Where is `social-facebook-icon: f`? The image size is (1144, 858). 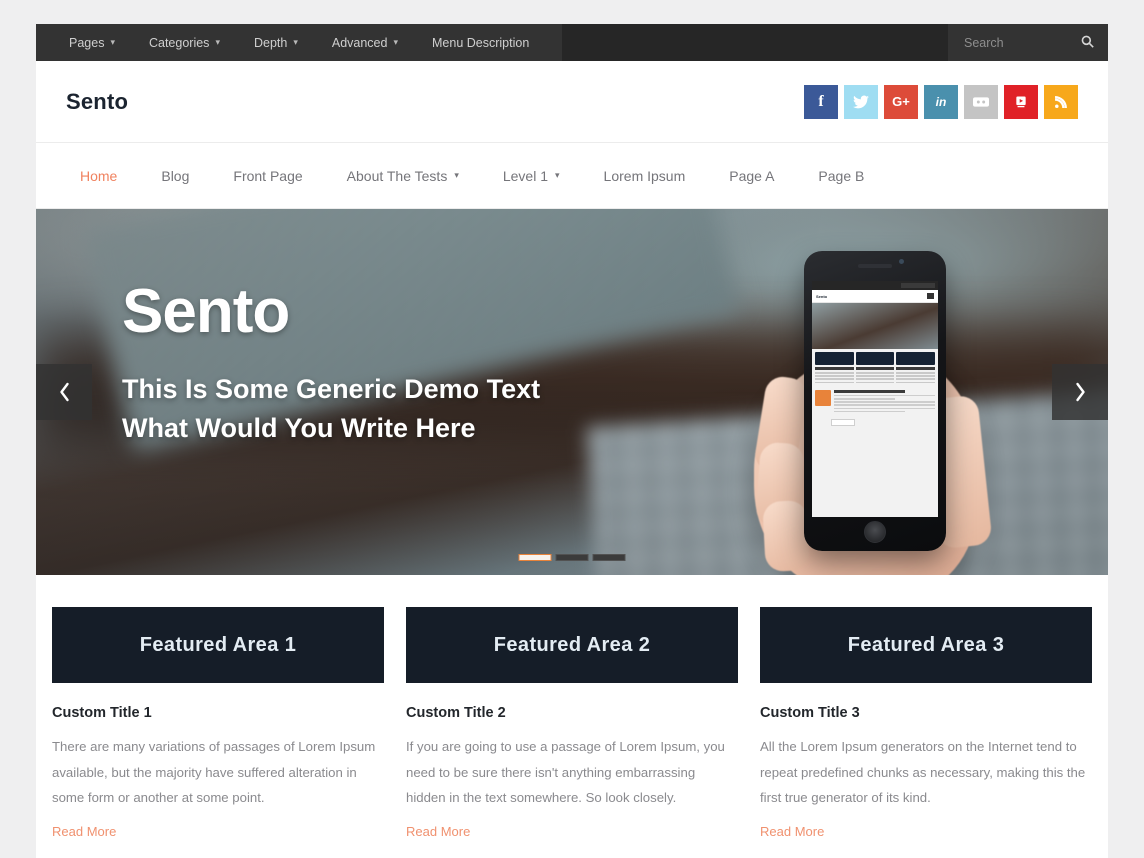 social-facebook-icon: f is located at coordinates (821, 101).